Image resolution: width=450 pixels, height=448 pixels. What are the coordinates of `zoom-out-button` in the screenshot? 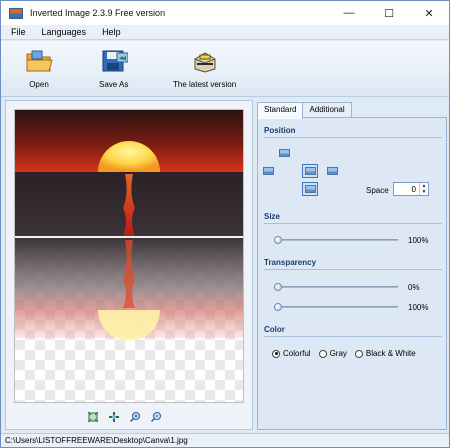 It's located at (155, 416).